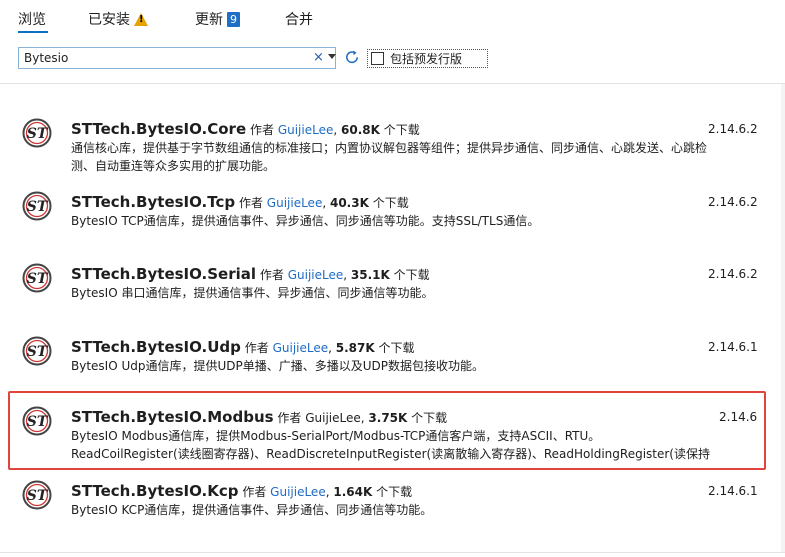 The height and width of the screenshot is (557, 785). Describe the element at coordinates (252, 510) in the screenshot. I see `package-description: BytesIO KCP通信库，提供通信事件、异步通信、同步通信等功能。` at that location.